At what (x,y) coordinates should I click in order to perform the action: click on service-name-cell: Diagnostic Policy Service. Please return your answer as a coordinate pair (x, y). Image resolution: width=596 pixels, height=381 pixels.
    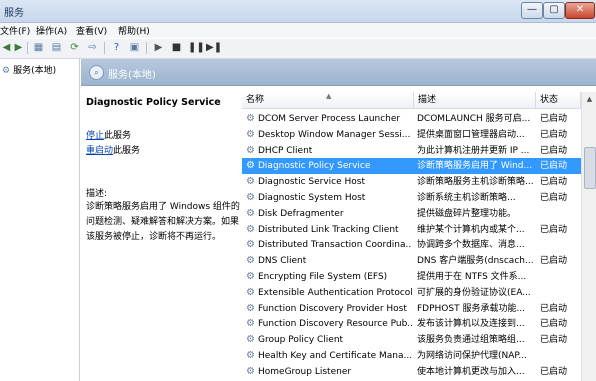
    Looking at the image, I should click on (314, 166).